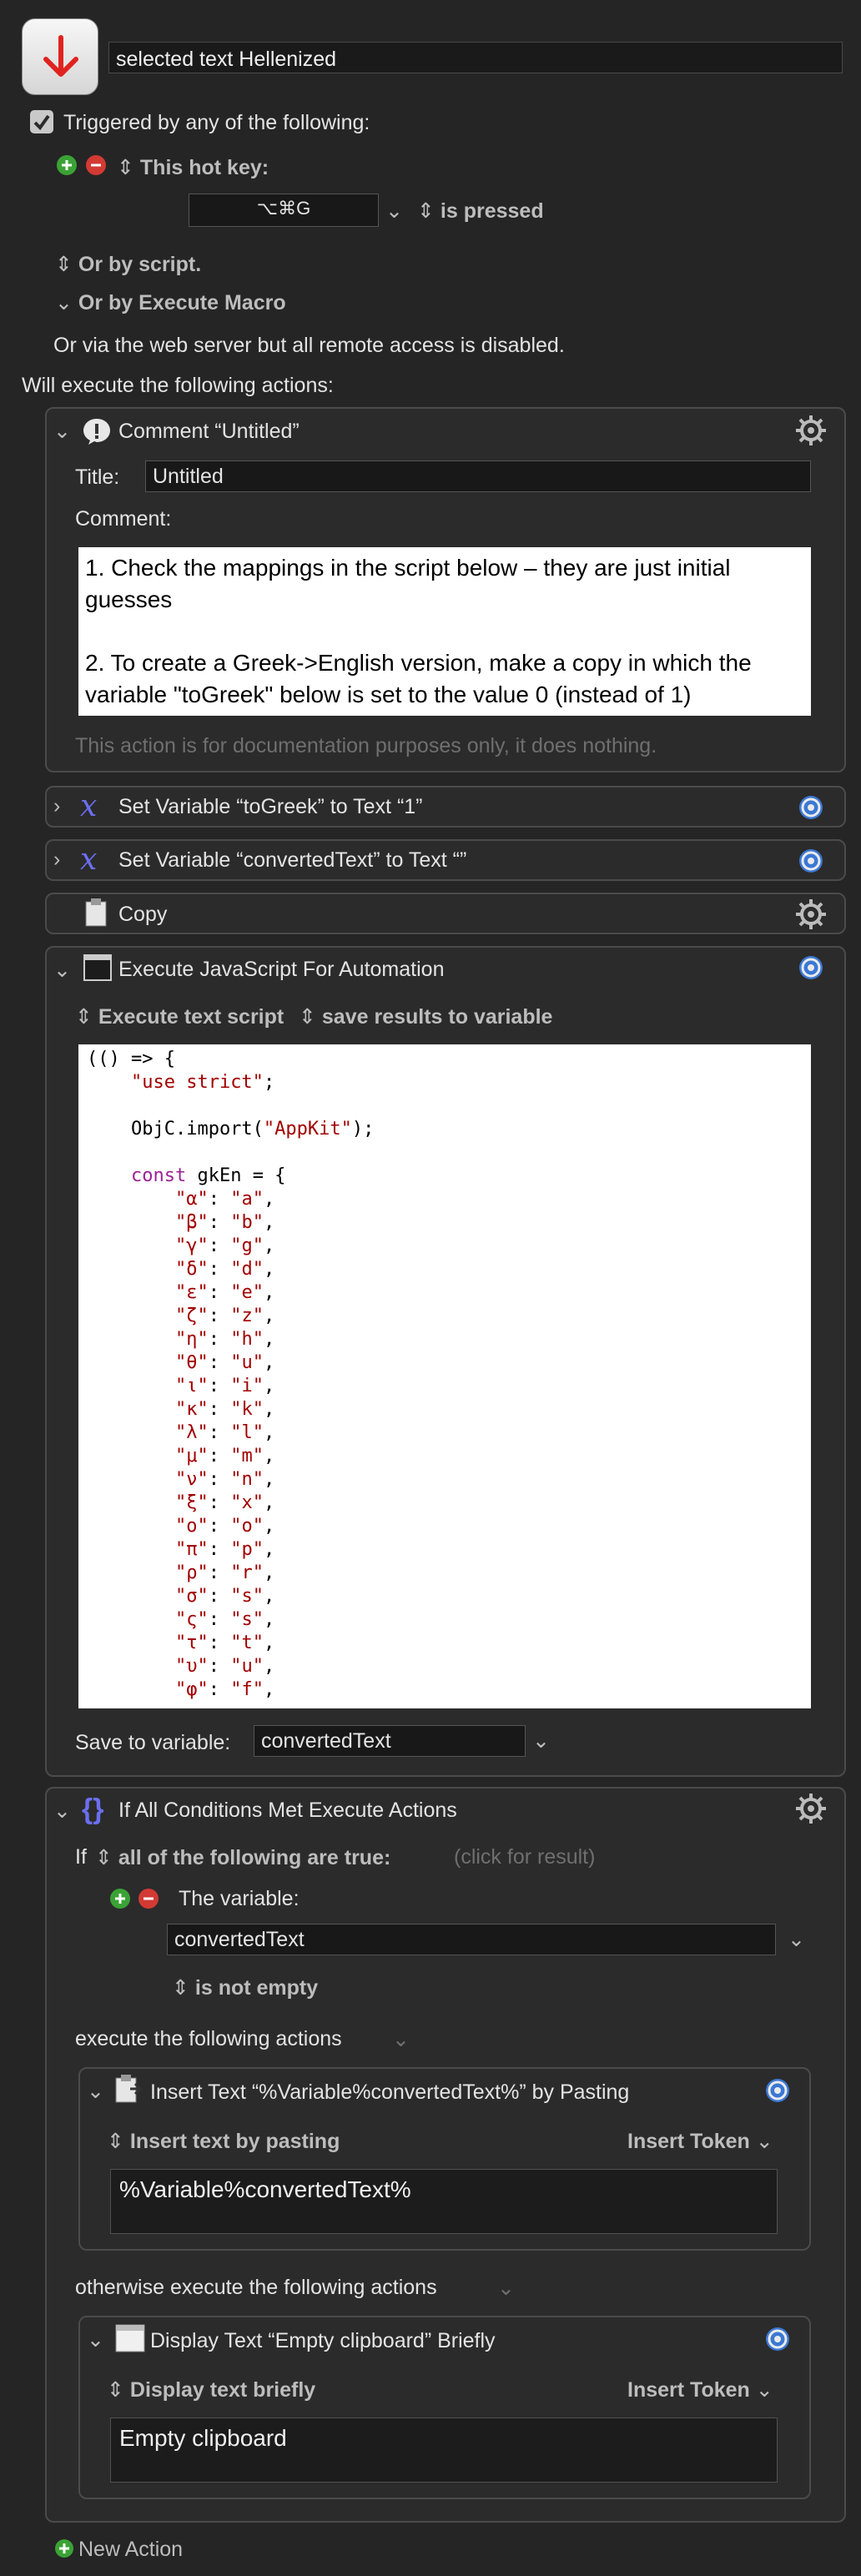 The image size is (861, 2576). Describe the element at coordinates (224, 1456) in the screenshot. I see `code-line: "μ": "m",` at that location.